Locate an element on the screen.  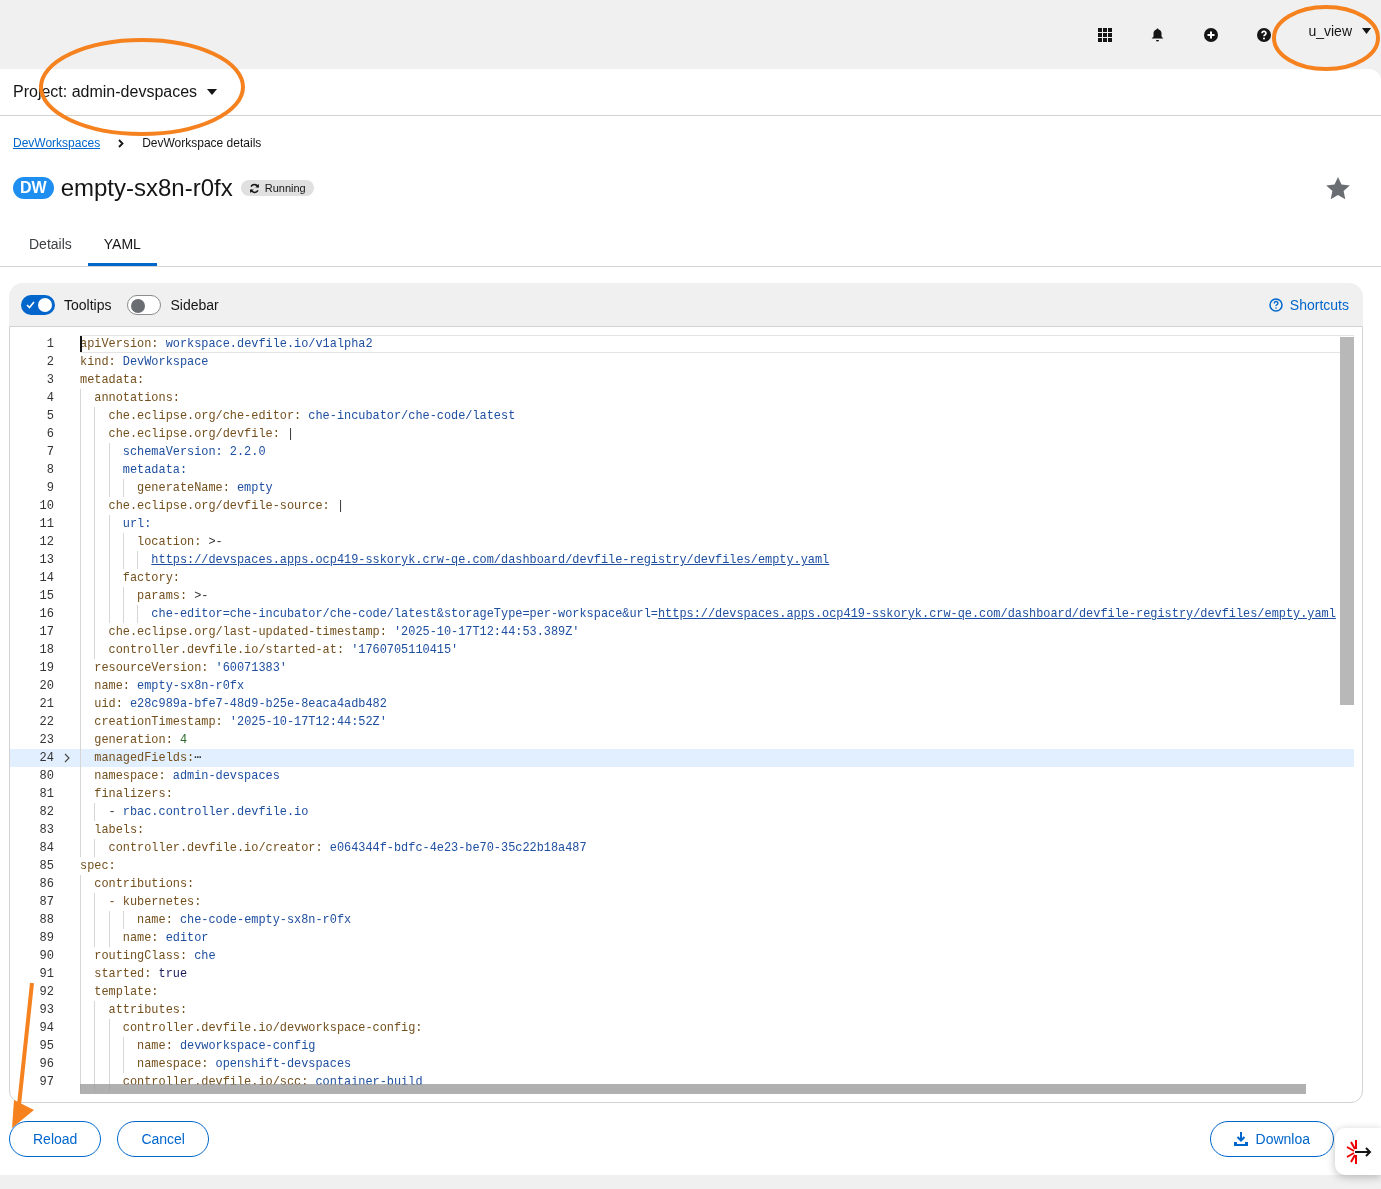
download-icon is located at coordinates (1240, 1139).